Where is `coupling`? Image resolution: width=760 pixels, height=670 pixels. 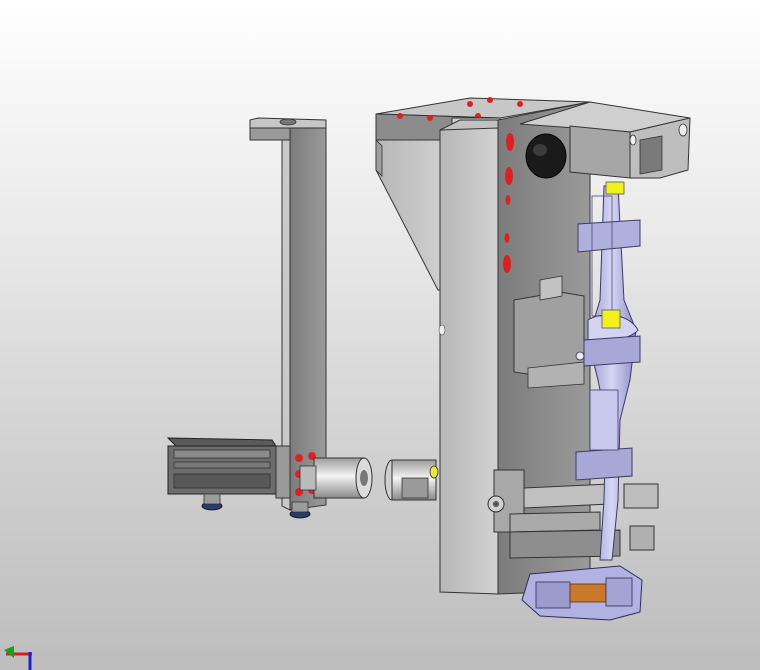 coupling is located at coordinates (411, 480).